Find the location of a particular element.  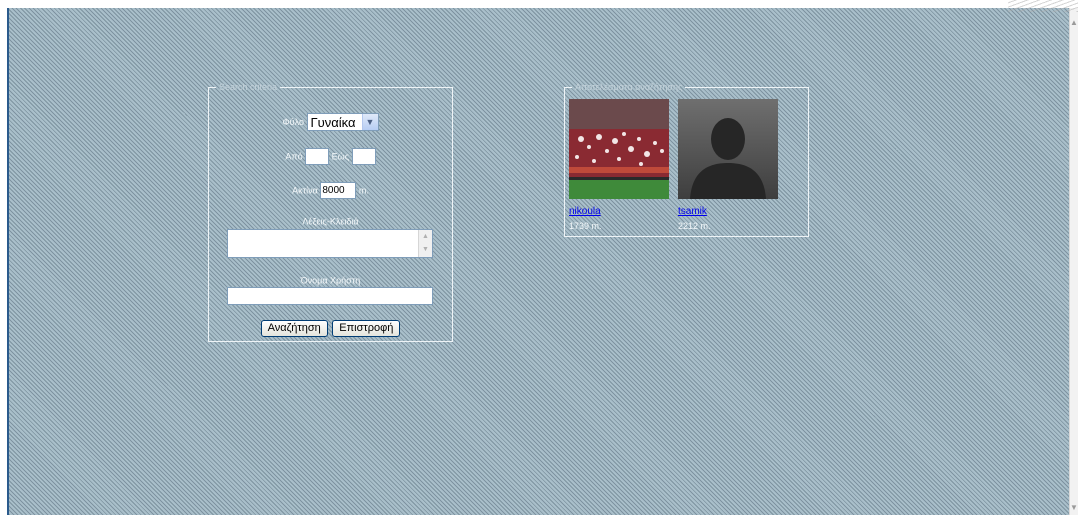

user-distance-nikoula: 1739 m. is located at coordinates (585, 226).